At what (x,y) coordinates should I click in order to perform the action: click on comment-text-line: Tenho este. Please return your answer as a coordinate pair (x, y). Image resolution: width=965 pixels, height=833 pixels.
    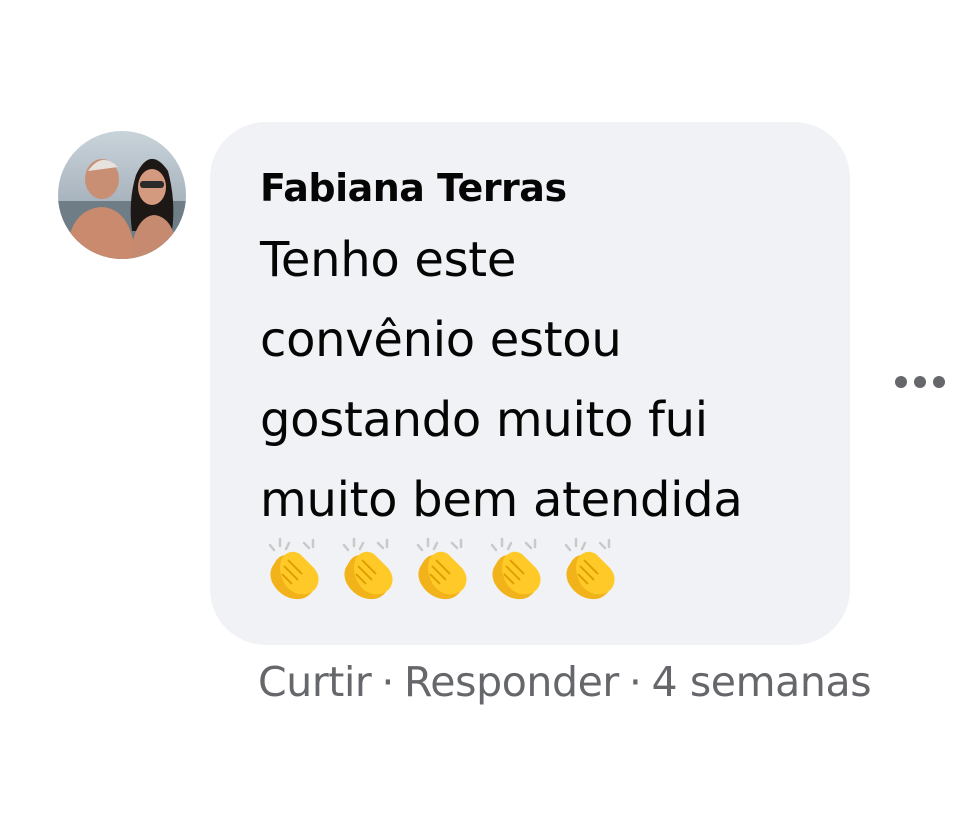
    Looking at the image, I should click on (388, 260).